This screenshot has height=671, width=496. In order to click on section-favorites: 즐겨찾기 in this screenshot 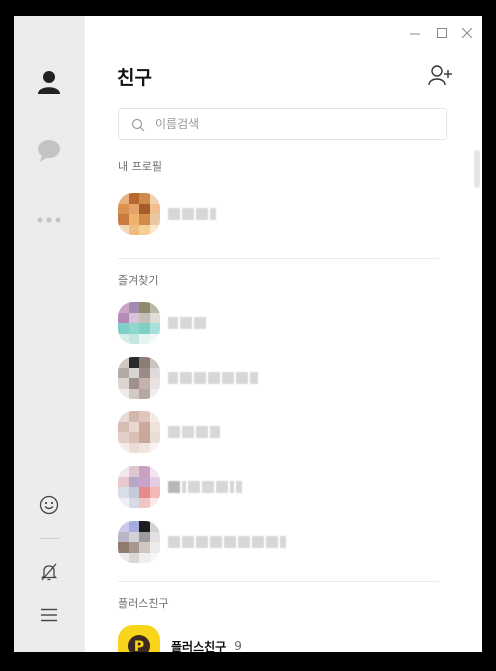, I will do `click(138, 280)`.